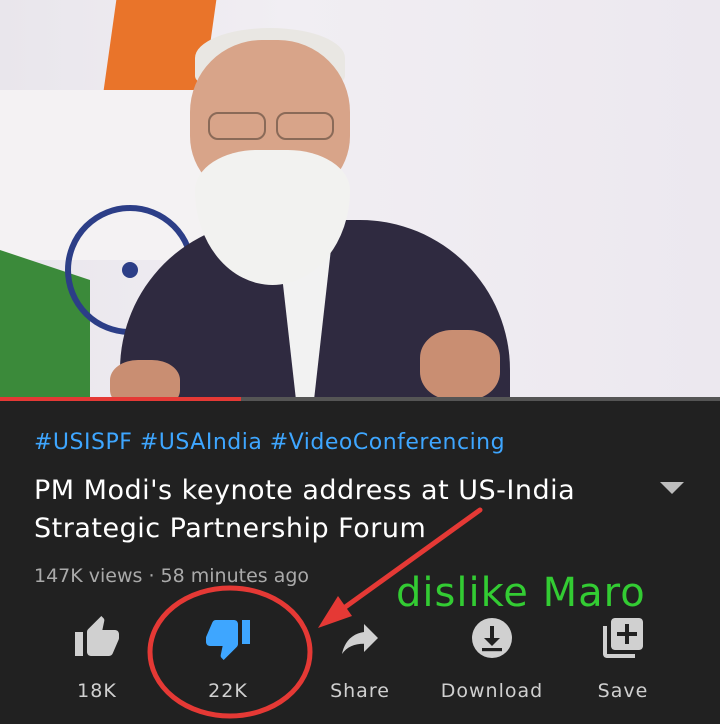 The image size is (720, 724). What do you see at coordinates (623, 638) in the screenshot?
I see `add-to-playlist-icon` at bounding box center [623, 638].